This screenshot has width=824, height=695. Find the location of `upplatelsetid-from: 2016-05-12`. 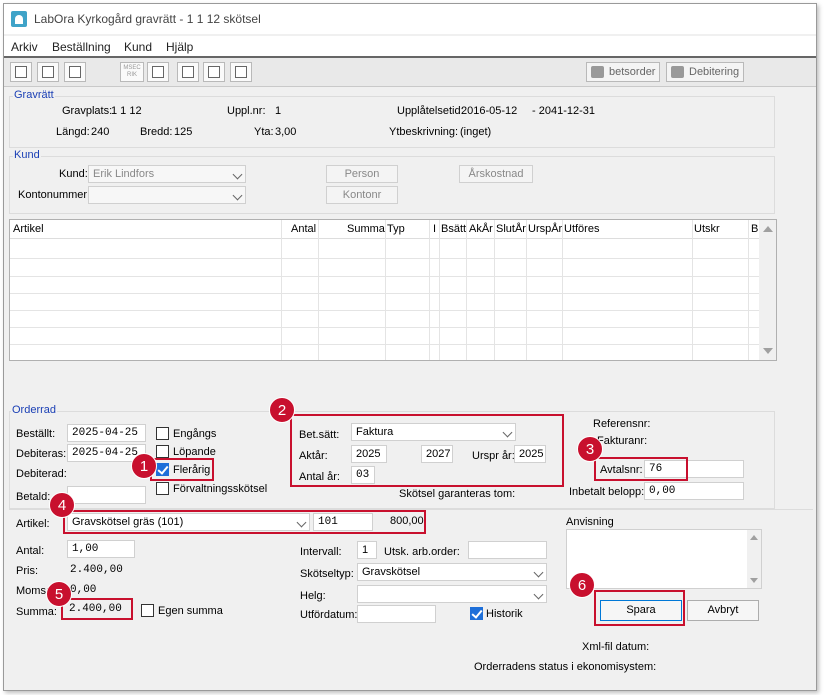

upplatelsetid-from: 2016-05-12 is located at coordinates (489, 111).